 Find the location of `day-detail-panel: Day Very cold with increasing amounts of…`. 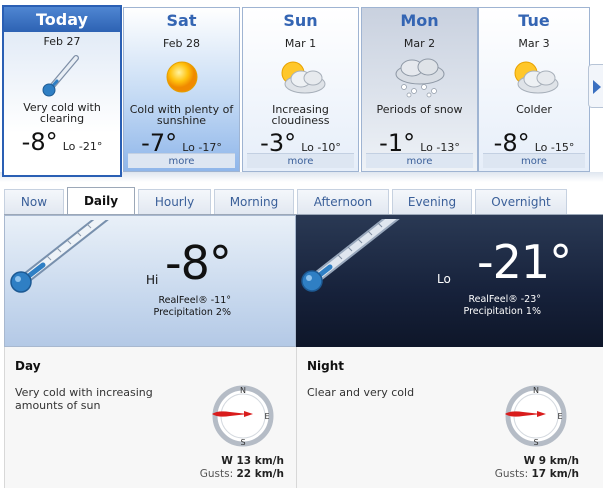

day-detail-panel: Day Very cold with increasing amounts of… is located at coordinates (150, 417).